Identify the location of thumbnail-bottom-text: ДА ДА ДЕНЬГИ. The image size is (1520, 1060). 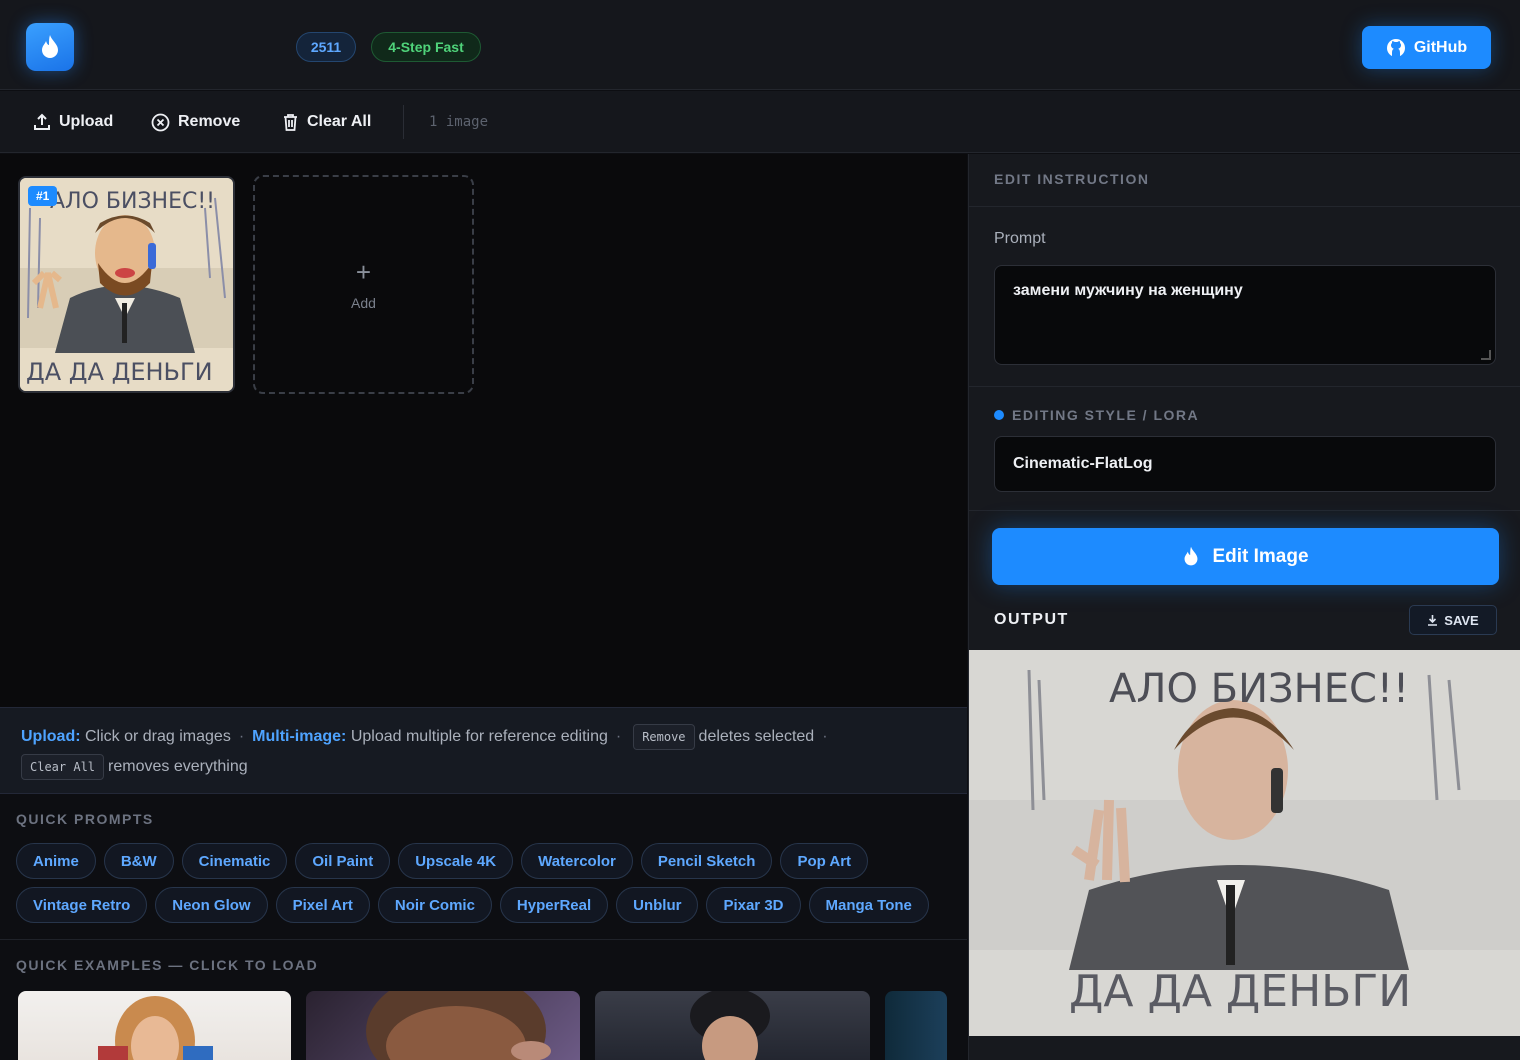
(119, 372).